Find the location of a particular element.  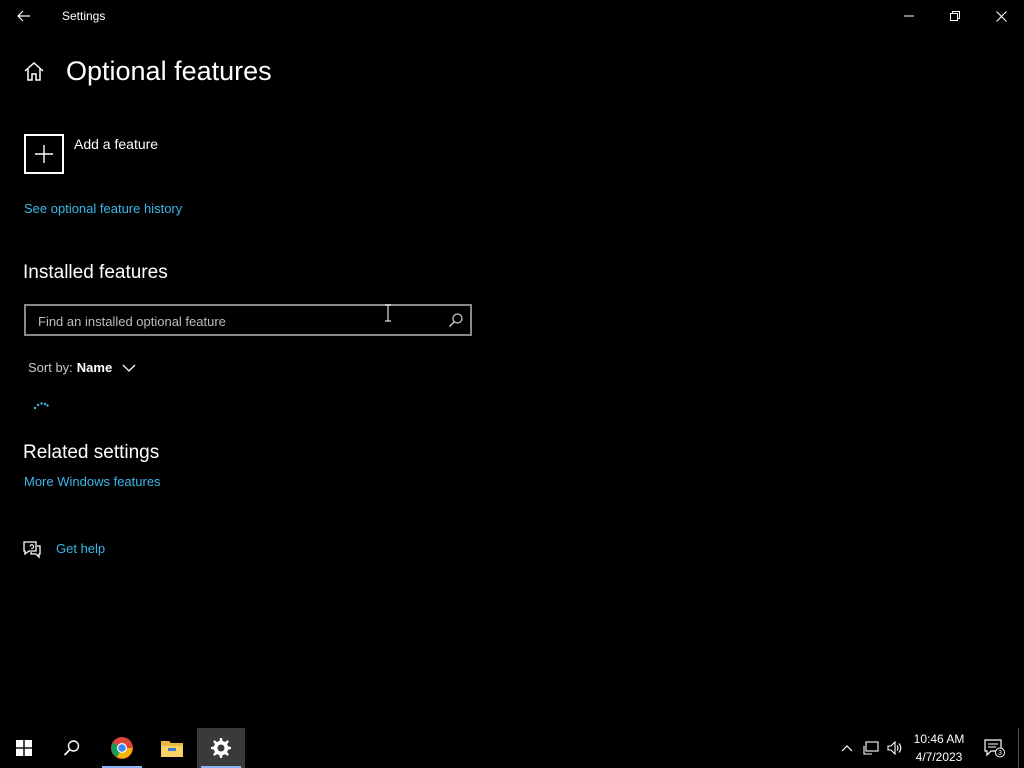

chevron-down-icon is located at coordinates (129, 368).